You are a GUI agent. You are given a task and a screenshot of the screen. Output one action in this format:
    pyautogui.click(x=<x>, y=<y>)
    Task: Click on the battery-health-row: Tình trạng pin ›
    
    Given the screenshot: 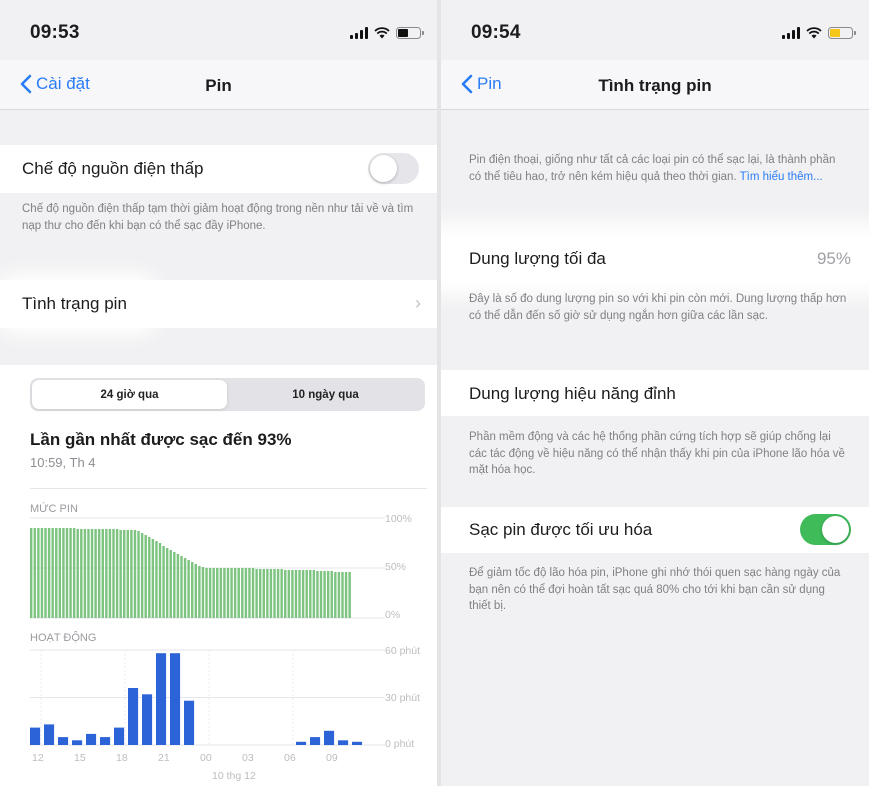 What is the action you would take?
    pyautogui.click(x=218, y=304)
    